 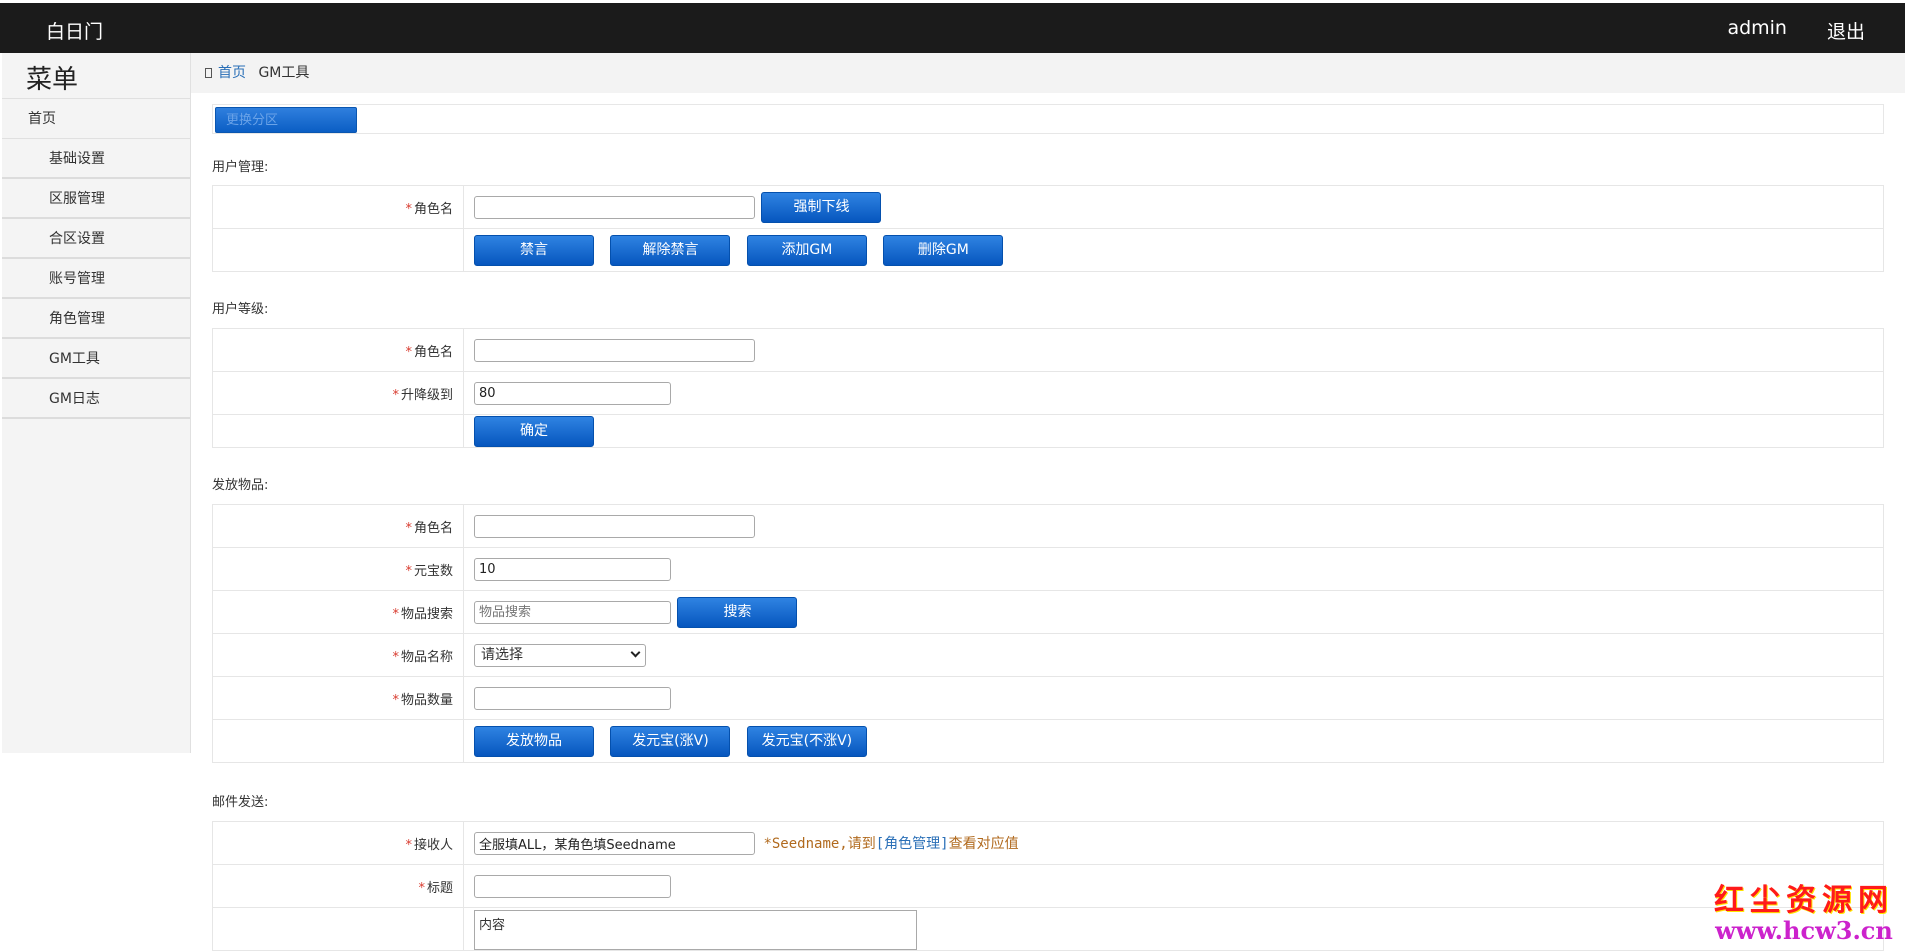 What do you see at coordinates (96, 119) in the screenshot?
I see `sidebar-item-home: 首页` at bounding box center [96, 119].